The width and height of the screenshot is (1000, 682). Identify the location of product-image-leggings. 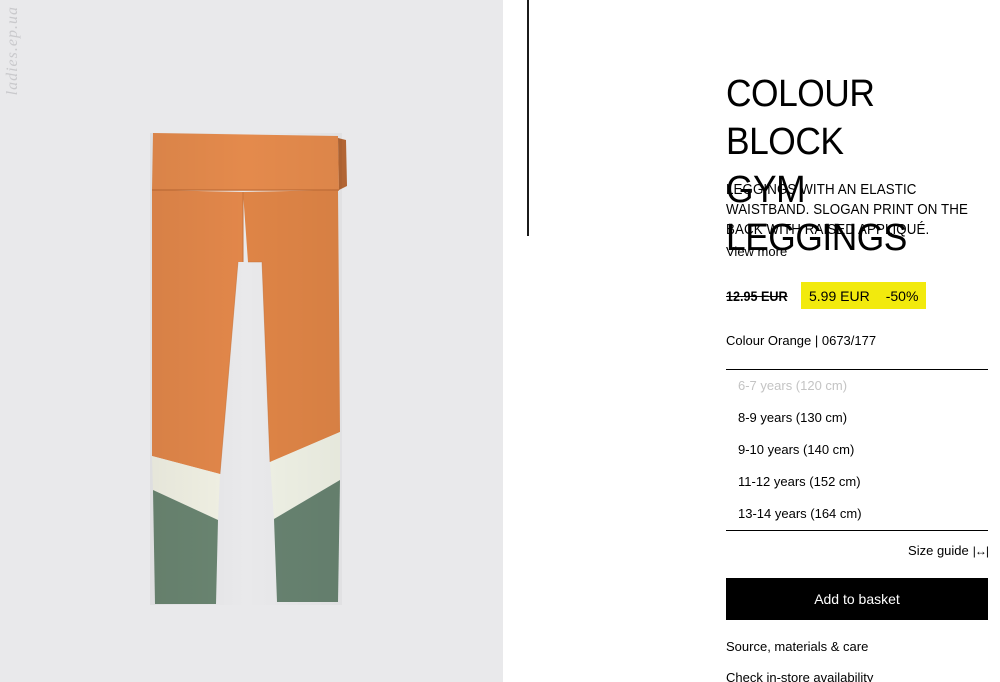
(248, 369).